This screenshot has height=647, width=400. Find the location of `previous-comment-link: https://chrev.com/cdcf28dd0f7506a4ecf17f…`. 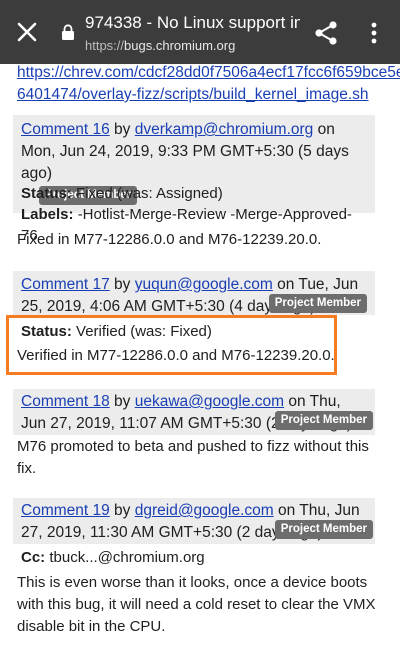

previous-comment-link: https://chrev.com/cdcf28dd0f7506a4ecf17f… is located at coordinates (208, 85).